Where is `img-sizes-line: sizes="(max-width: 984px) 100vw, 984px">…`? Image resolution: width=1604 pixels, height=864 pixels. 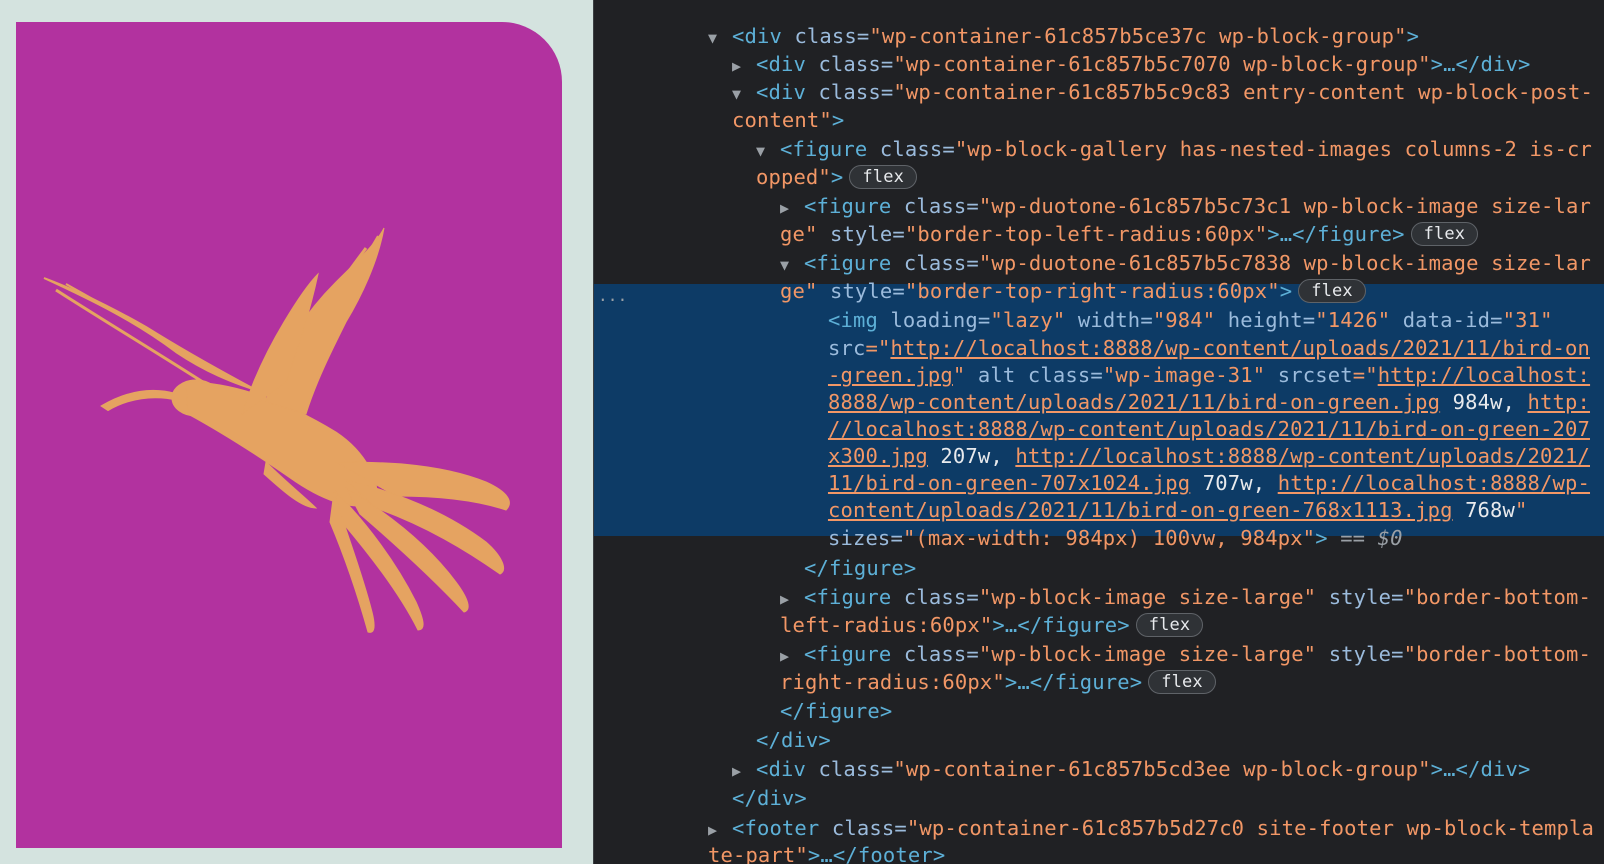 img-sizes-line: sizes="(max-width: 984px) 100vw, 984px">… is located at coordinates (1115, 538).